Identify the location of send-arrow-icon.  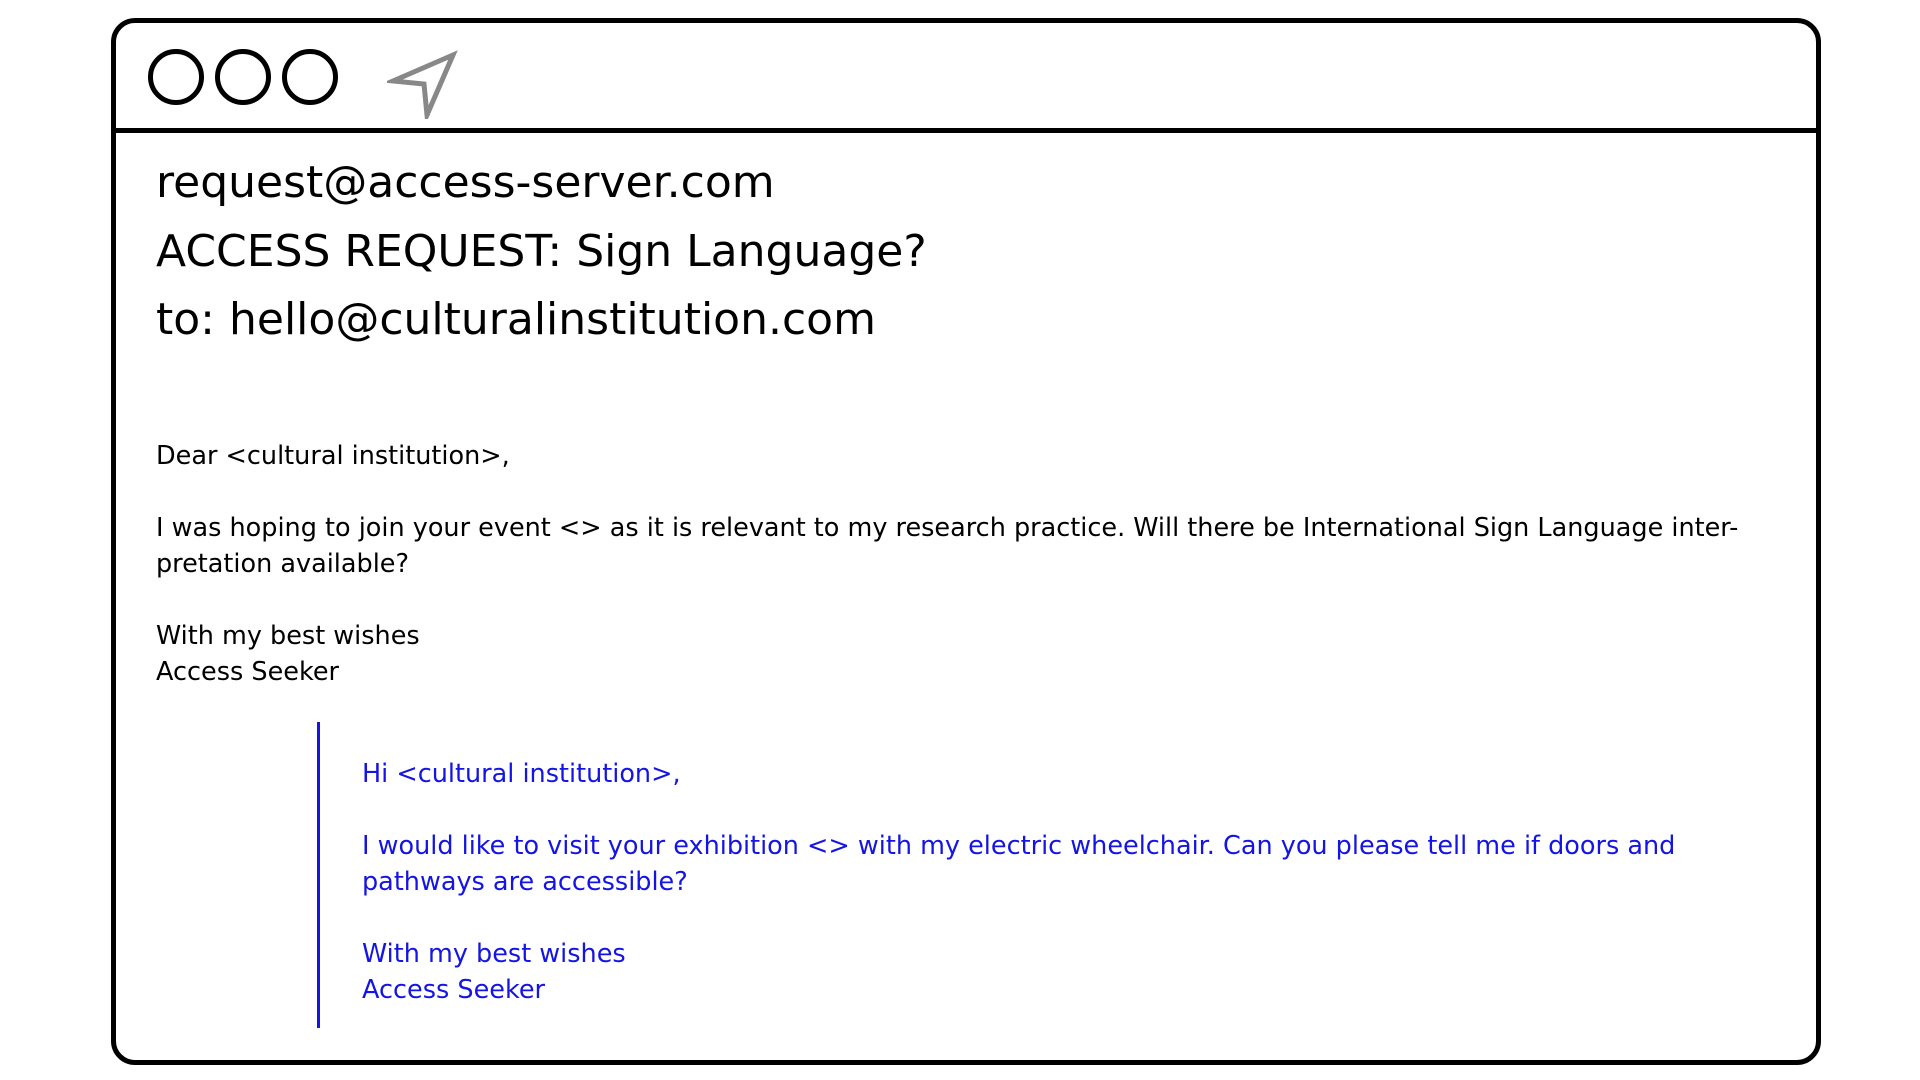
(422, 84).